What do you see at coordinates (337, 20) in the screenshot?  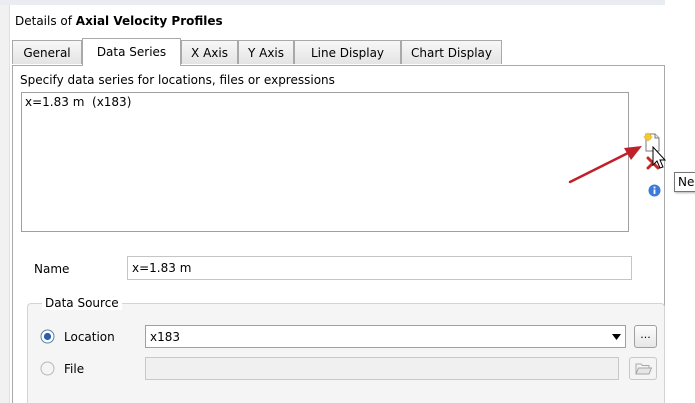 I see `details-header: Details of Axial Velocity Profiles` at bounding box center [337, 20].